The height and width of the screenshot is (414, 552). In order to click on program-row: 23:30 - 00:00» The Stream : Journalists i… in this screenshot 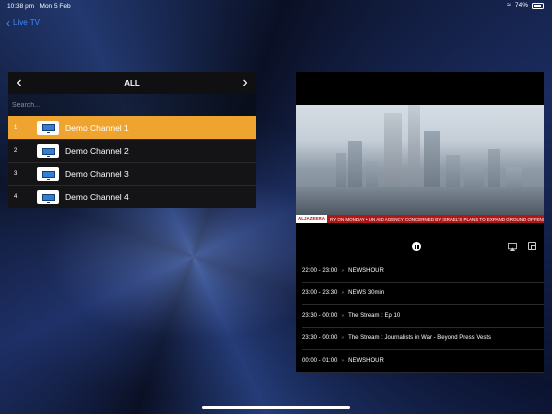, I will do `click(423, 339)`.